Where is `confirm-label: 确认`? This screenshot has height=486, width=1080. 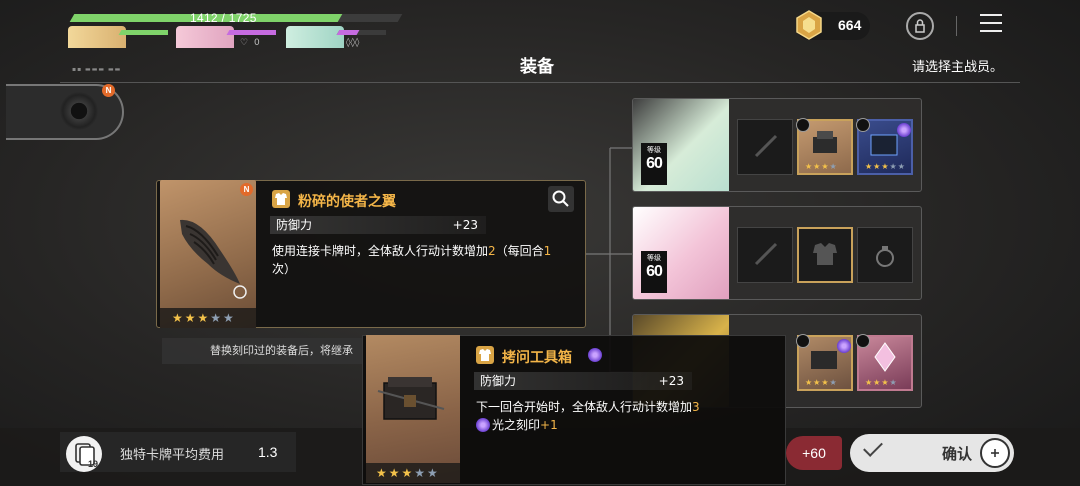
confirm-label: 确认 is located at coordinates (957, 454).